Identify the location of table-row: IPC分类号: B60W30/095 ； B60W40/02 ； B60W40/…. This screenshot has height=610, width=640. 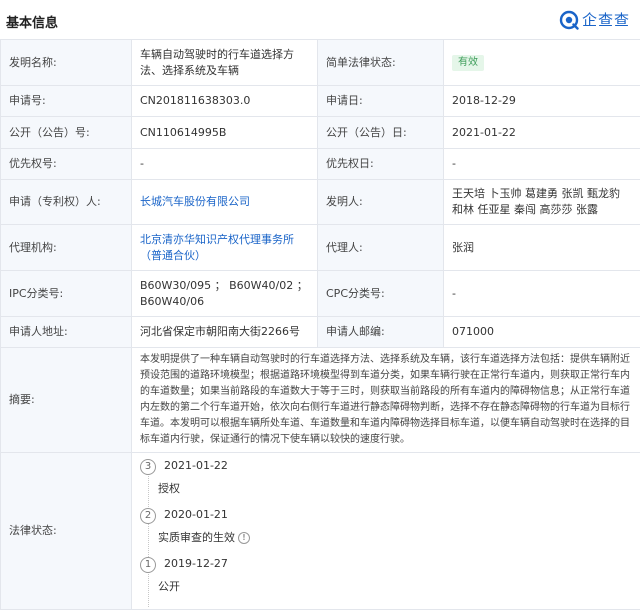
(320, 294).